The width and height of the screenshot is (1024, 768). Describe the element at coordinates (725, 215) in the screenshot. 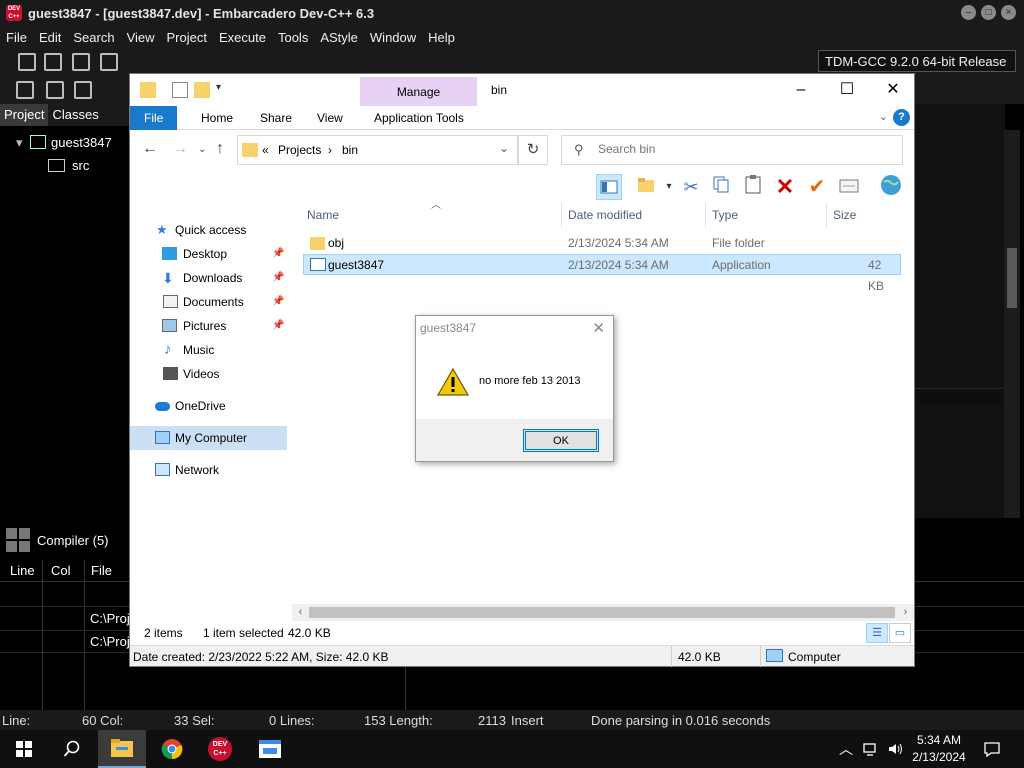

I see `col-type: Type` at that location.